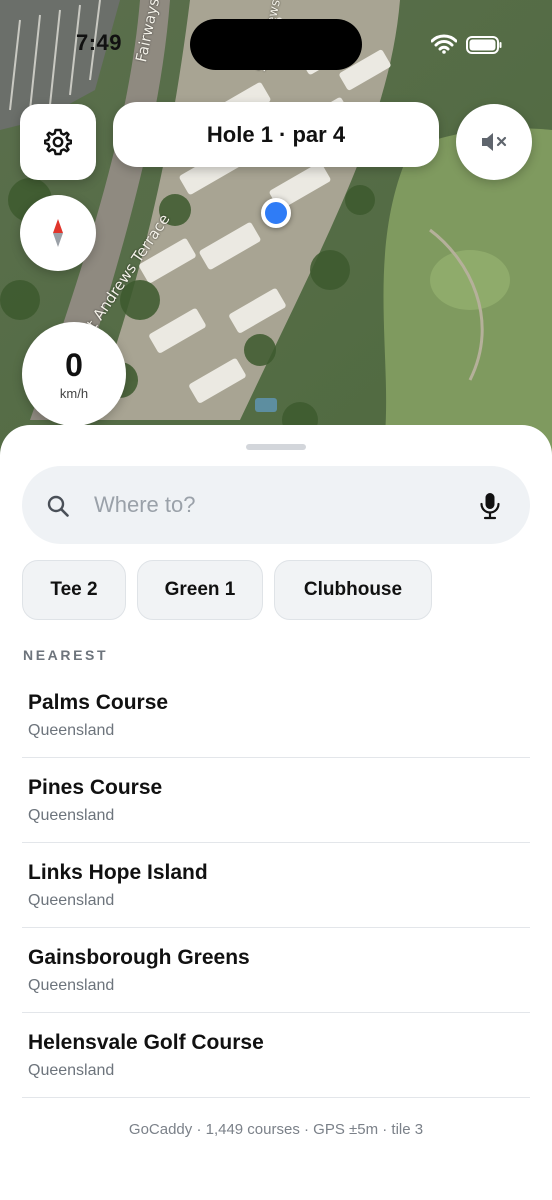 The width and height of the screenshot is (552, 1200). What do you see at coordinates (74, 364) in the screenshot?
I see `speed-value: 0` at bounding box center [74, 364].